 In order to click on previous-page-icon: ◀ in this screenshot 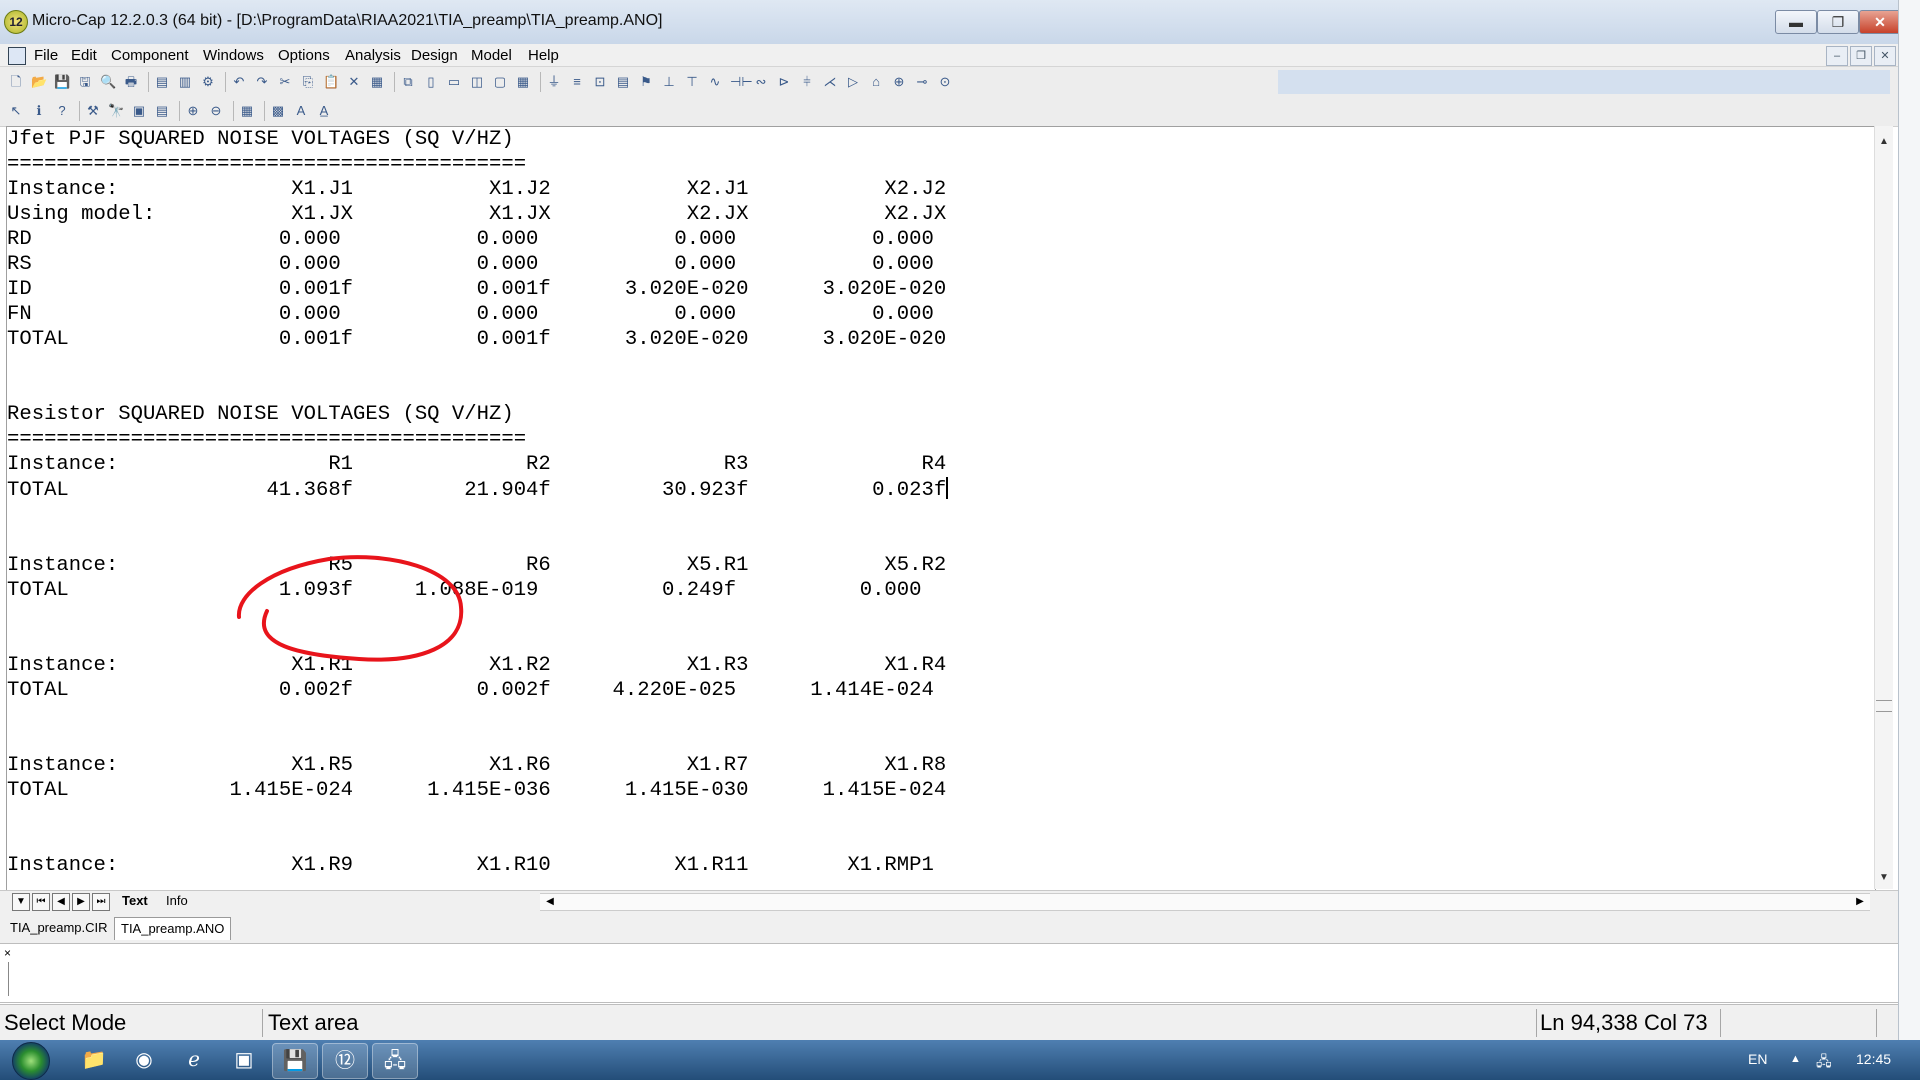, I will do `click(61, 902)`.